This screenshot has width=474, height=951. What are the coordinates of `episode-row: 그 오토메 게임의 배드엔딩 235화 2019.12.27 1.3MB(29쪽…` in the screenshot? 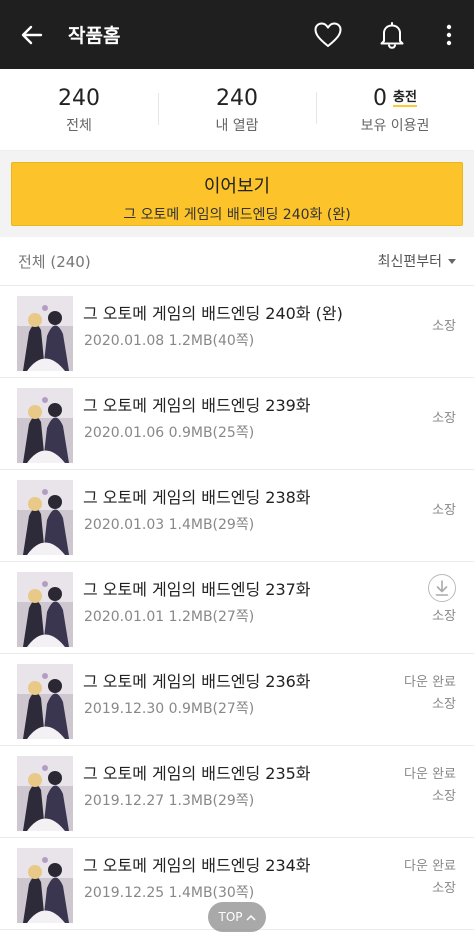 It's located at (237, 792).